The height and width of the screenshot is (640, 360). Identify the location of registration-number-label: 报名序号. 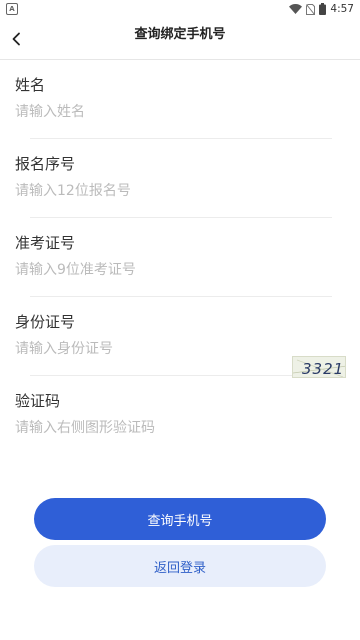
(45, 164).